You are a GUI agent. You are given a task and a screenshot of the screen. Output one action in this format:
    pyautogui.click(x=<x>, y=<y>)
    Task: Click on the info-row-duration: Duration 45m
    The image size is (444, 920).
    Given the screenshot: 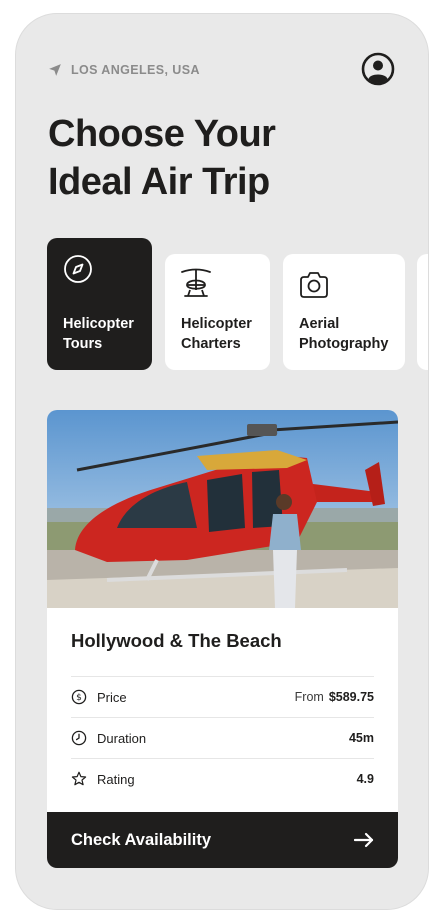 What is the action you would take?
    pyautogui.click(x=222, y=737)
    